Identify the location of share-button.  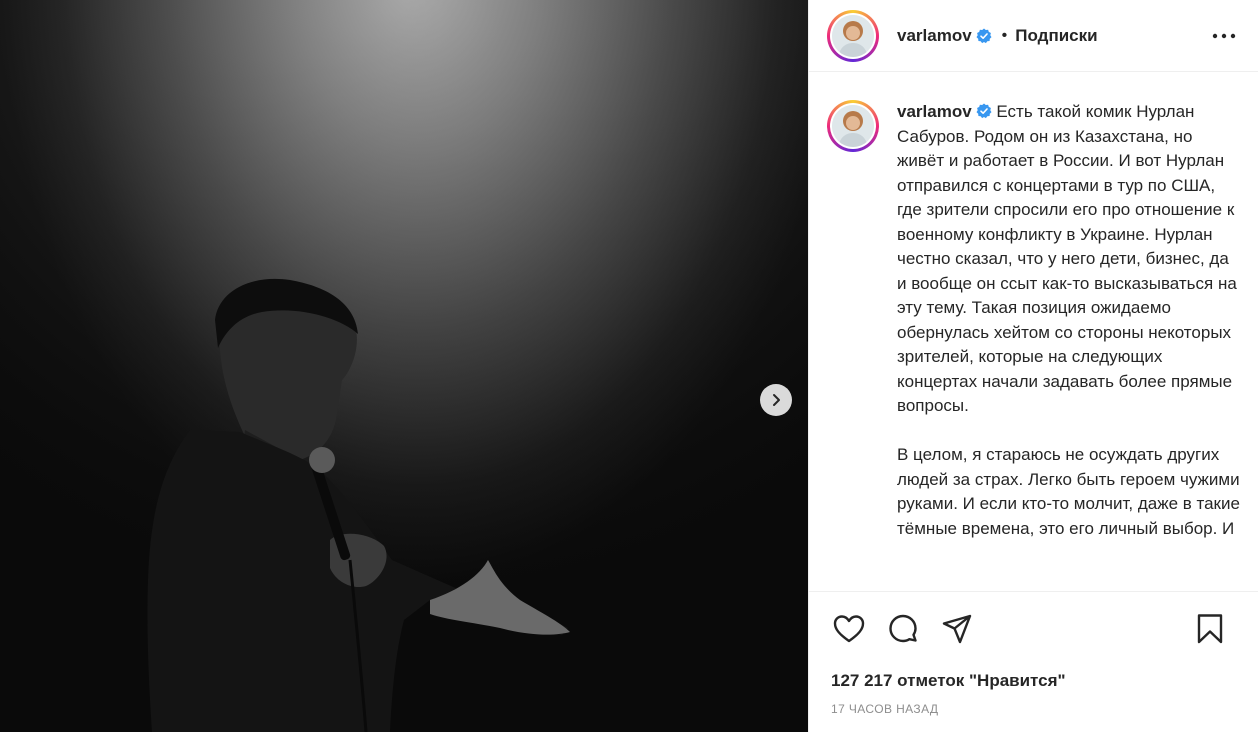
(957, 629).